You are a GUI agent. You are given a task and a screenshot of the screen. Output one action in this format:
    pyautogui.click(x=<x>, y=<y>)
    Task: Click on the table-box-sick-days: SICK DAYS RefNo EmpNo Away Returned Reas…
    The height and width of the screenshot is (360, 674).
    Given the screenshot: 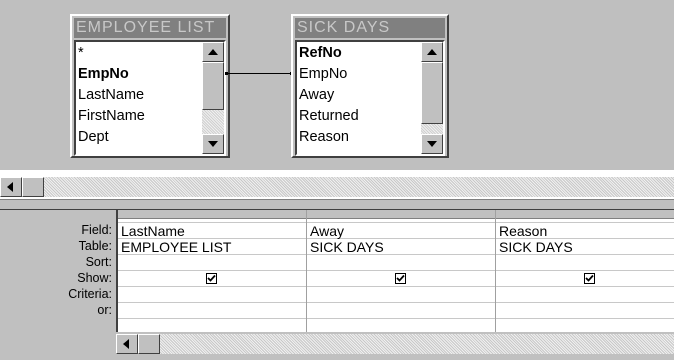 What is the action you would take?
    pyautogui.click(x=370, y=86)
    